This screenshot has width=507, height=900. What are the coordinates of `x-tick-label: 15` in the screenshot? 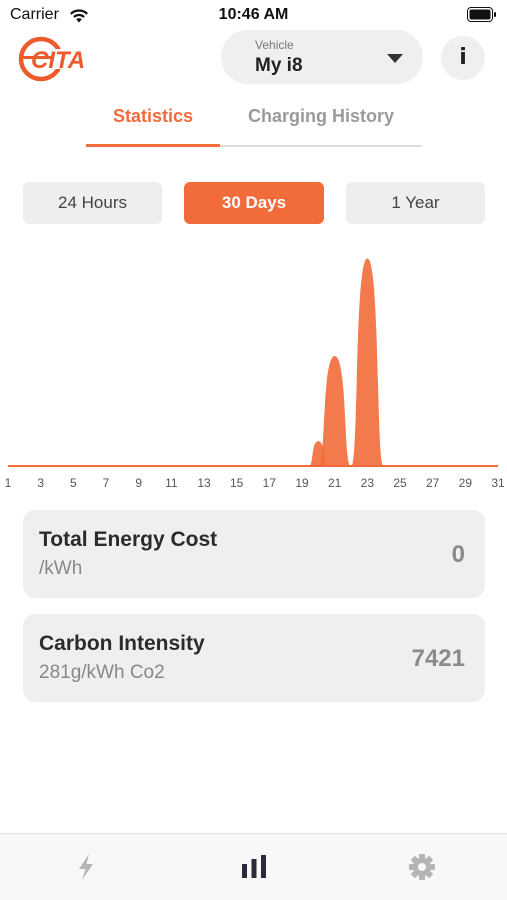 It's located at (237, 483).